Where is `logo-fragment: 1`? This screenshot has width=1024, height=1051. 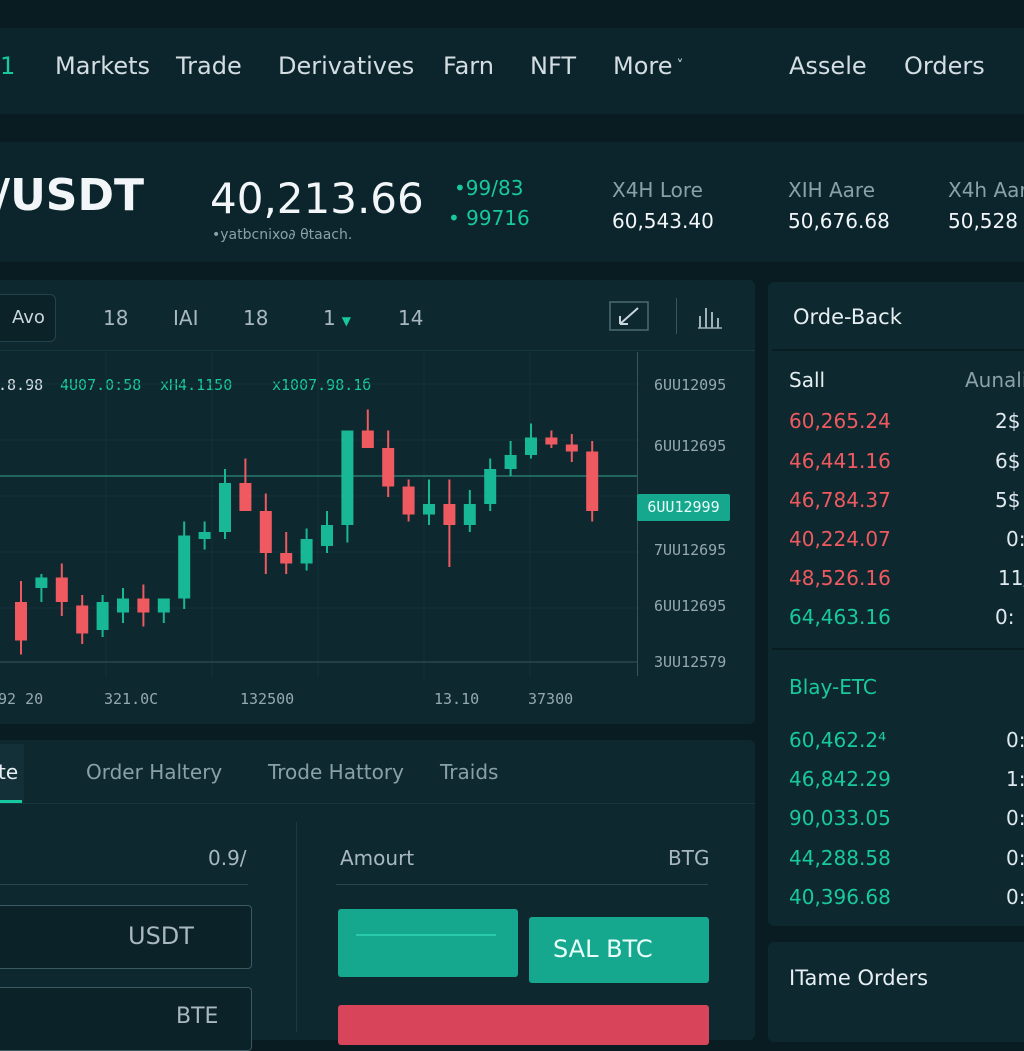
logo-fragment: 1 is located at coordinates (7, 66).